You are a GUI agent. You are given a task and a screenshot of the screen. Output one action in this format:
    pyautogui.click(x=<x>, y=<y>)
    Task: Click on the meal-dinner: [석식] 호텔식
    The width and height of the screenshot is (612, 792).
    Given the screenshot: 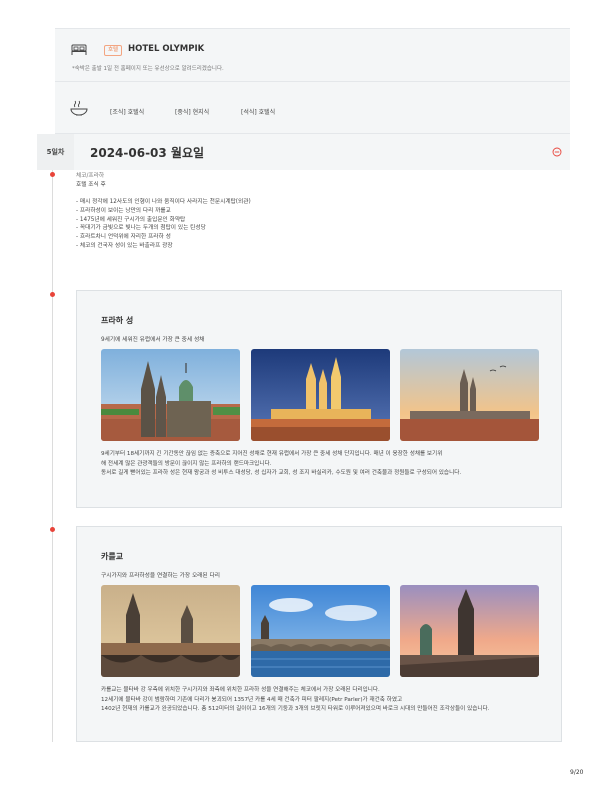 What is the action you would take?
    pyautogui.click(x=258, y=112)
    